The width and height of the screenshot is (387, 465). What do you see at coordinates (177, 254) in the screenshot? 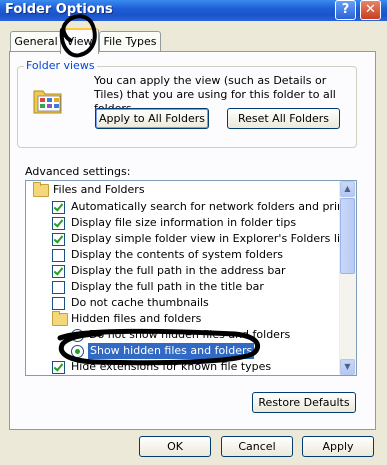
I see `option-label: Display the contents of system folders` at bounding box center [177, 254].